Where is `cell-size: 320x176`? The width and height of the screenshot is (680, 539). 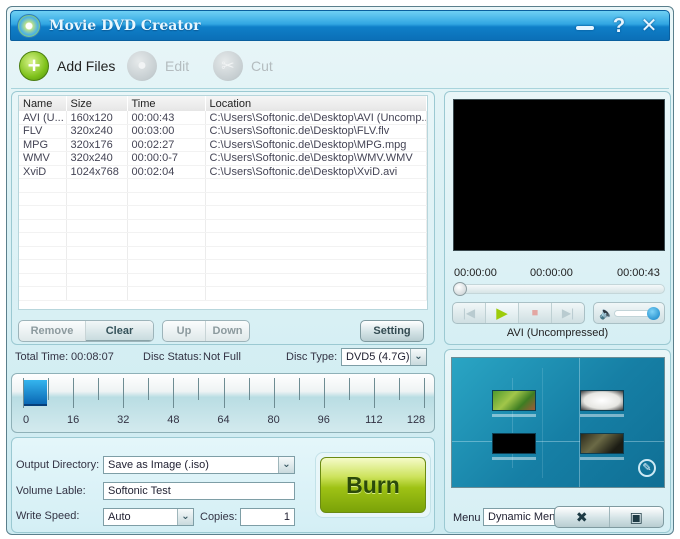
cell-size: 320x176 is located at coordinates (97, 145).